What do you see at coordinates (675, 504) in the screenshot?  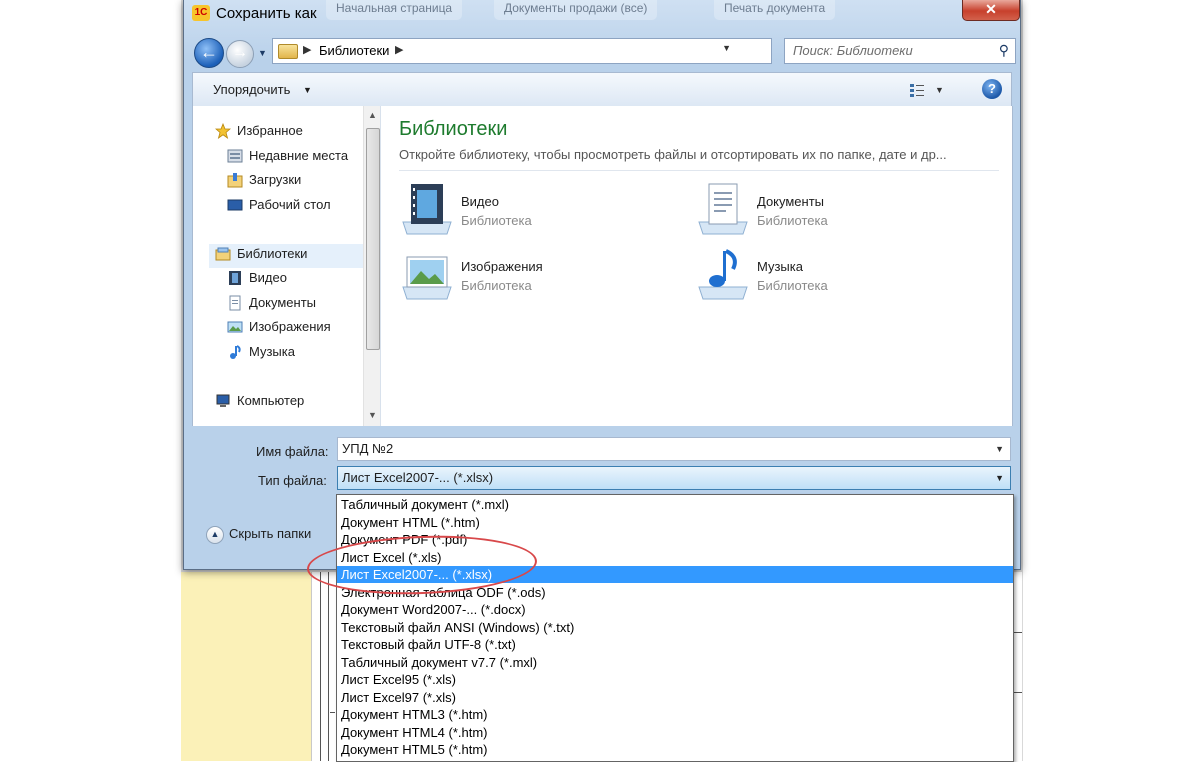 I see `filetype-option: Табличный документ (*.mxl)` at bounding box center [675, 504].